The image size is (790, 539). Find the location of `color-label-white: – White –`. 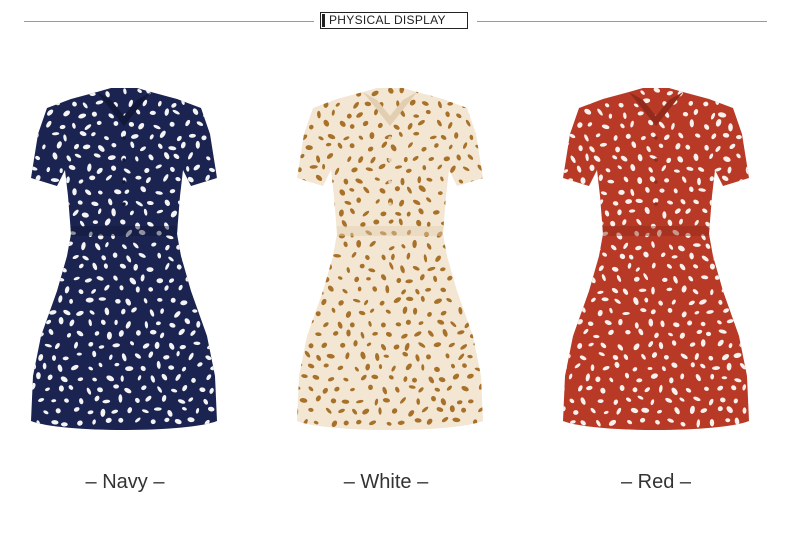

color-label-white: – White – is located at coordinates (386, 482).